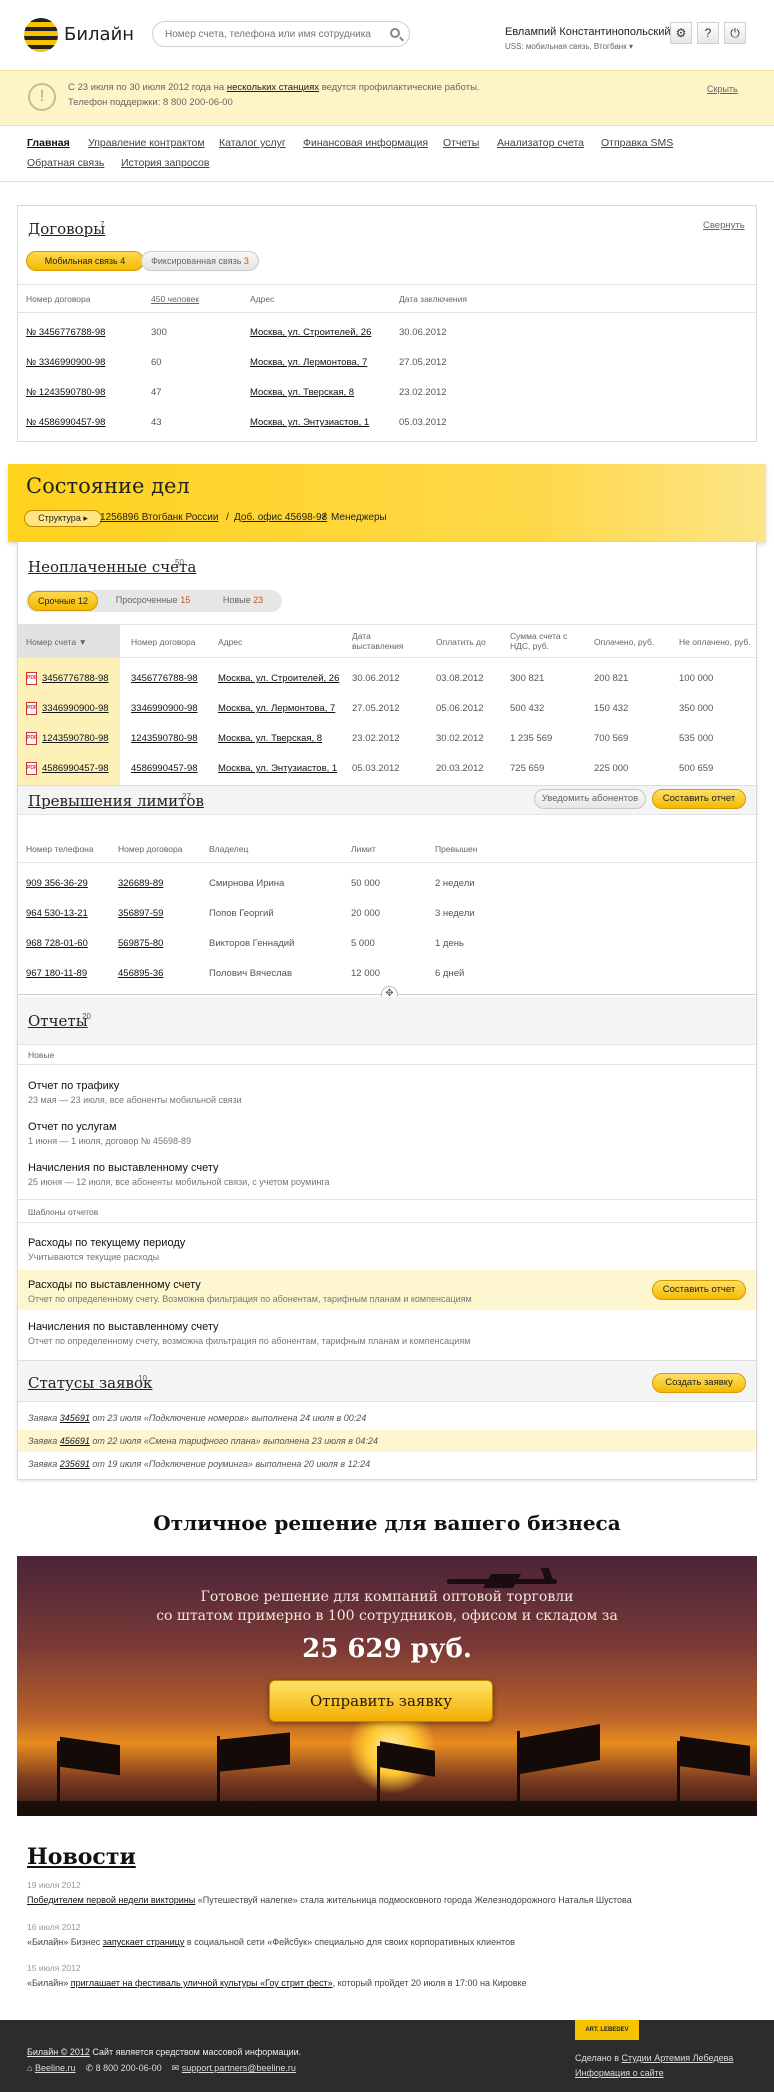 The width and height of the screenshot is (774, 2092). I want to click on contract-address-link: Москва, ул. Строителей, 26, so click(310, 332).